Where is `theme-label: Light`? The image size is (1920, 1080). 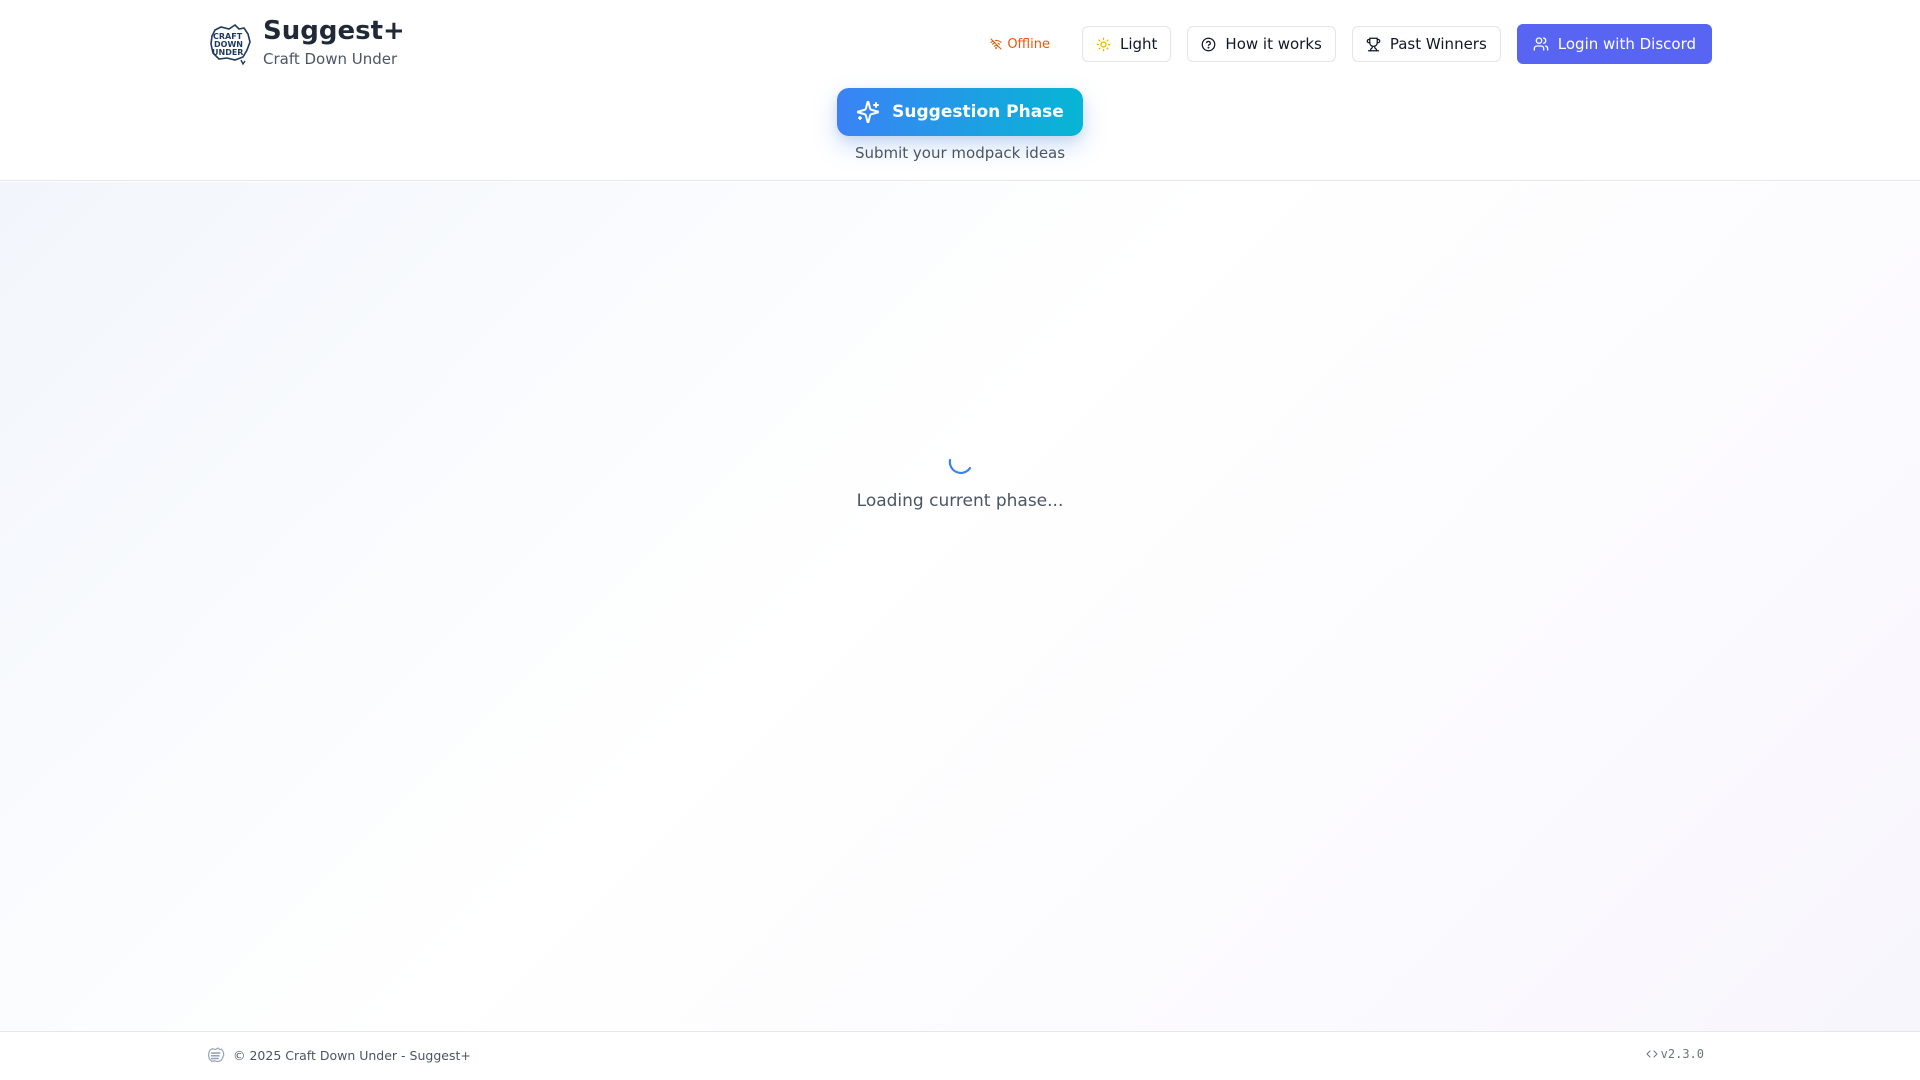
theme-label: Light is located at coordinates (1138, 44).